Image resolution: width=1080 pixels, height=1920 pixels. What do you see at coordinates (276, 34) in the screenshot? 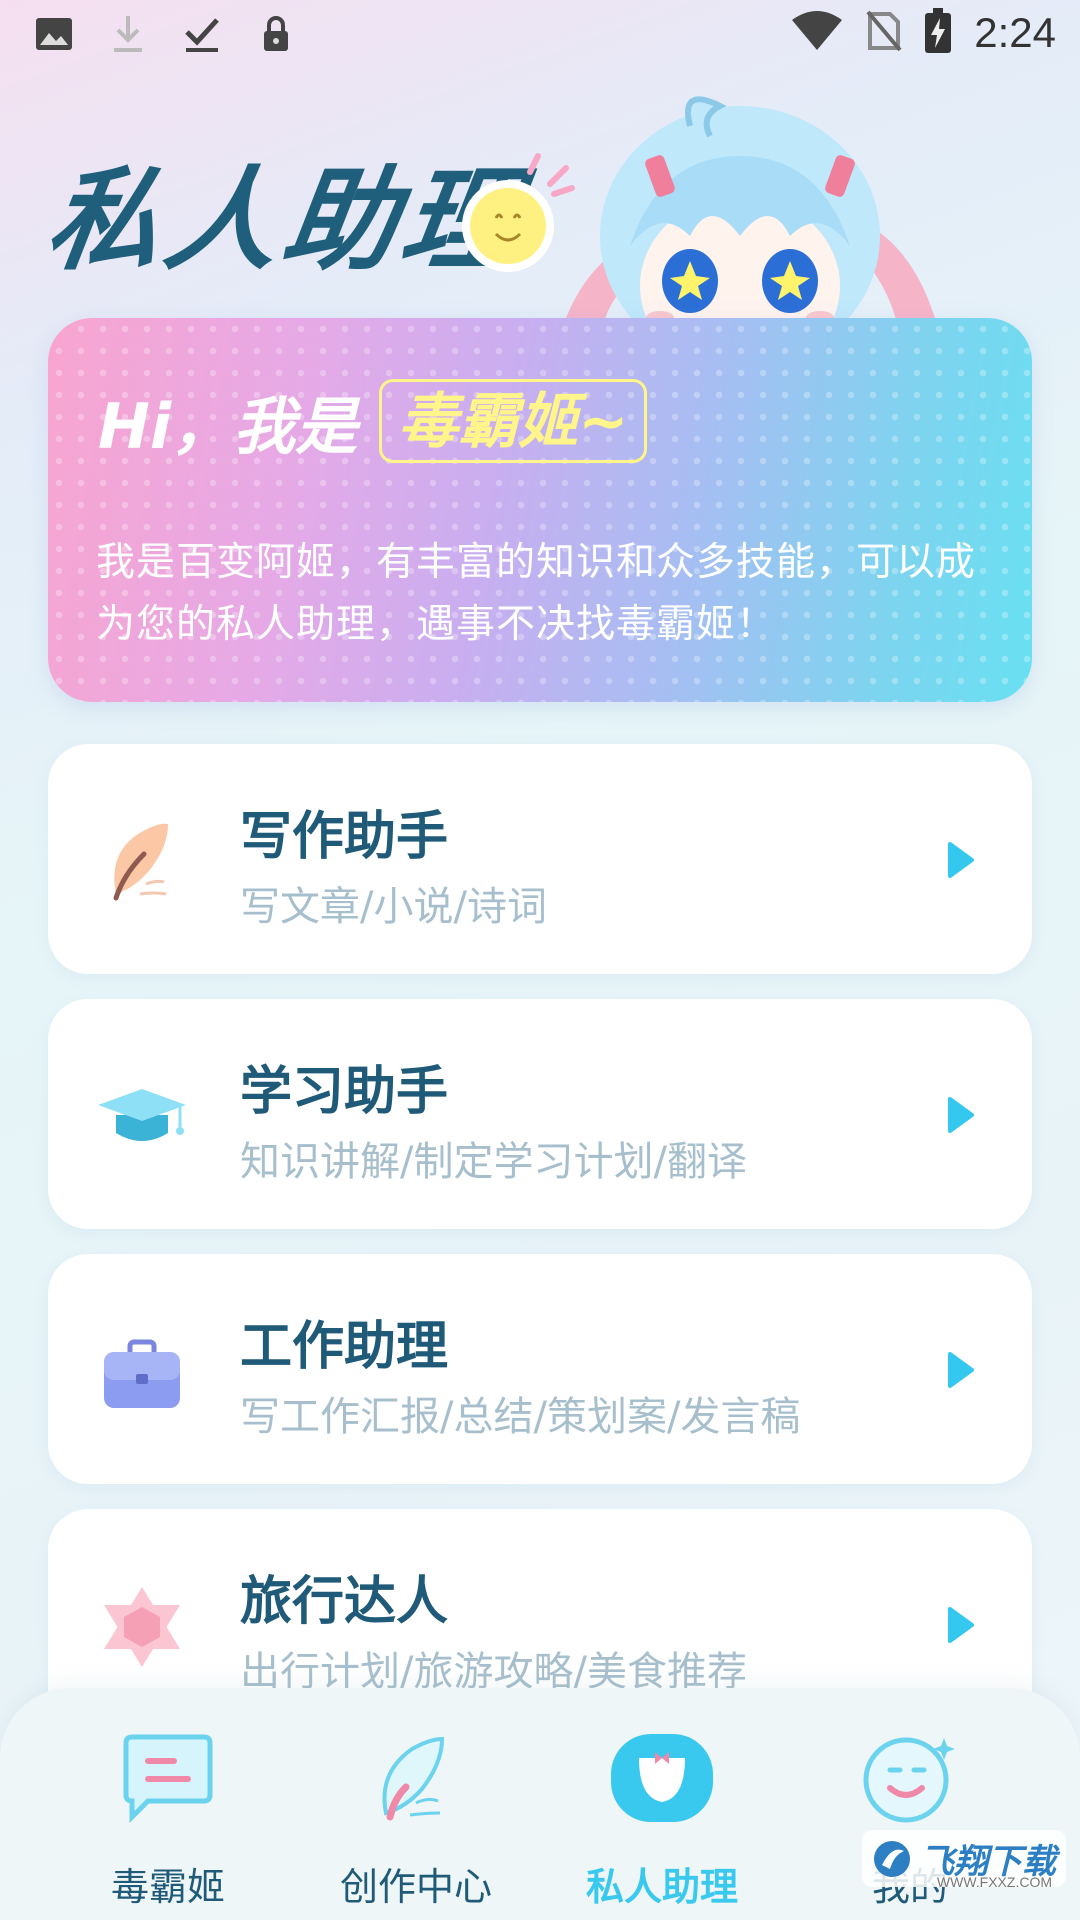
I see `lock-icon` at bounding box center [276, 34].